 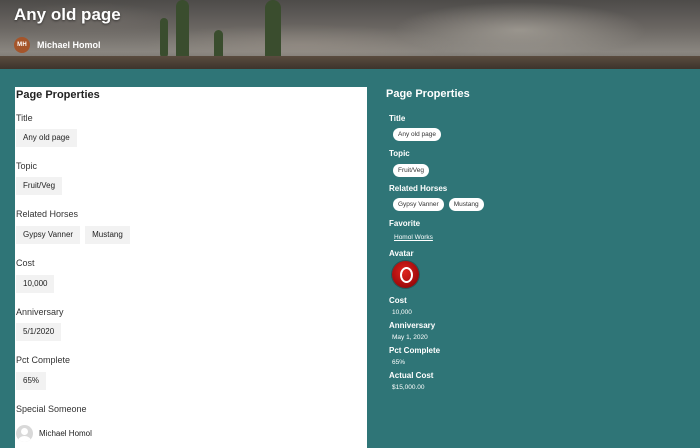 I want to click on person-icon, so click(x=24, y=433).